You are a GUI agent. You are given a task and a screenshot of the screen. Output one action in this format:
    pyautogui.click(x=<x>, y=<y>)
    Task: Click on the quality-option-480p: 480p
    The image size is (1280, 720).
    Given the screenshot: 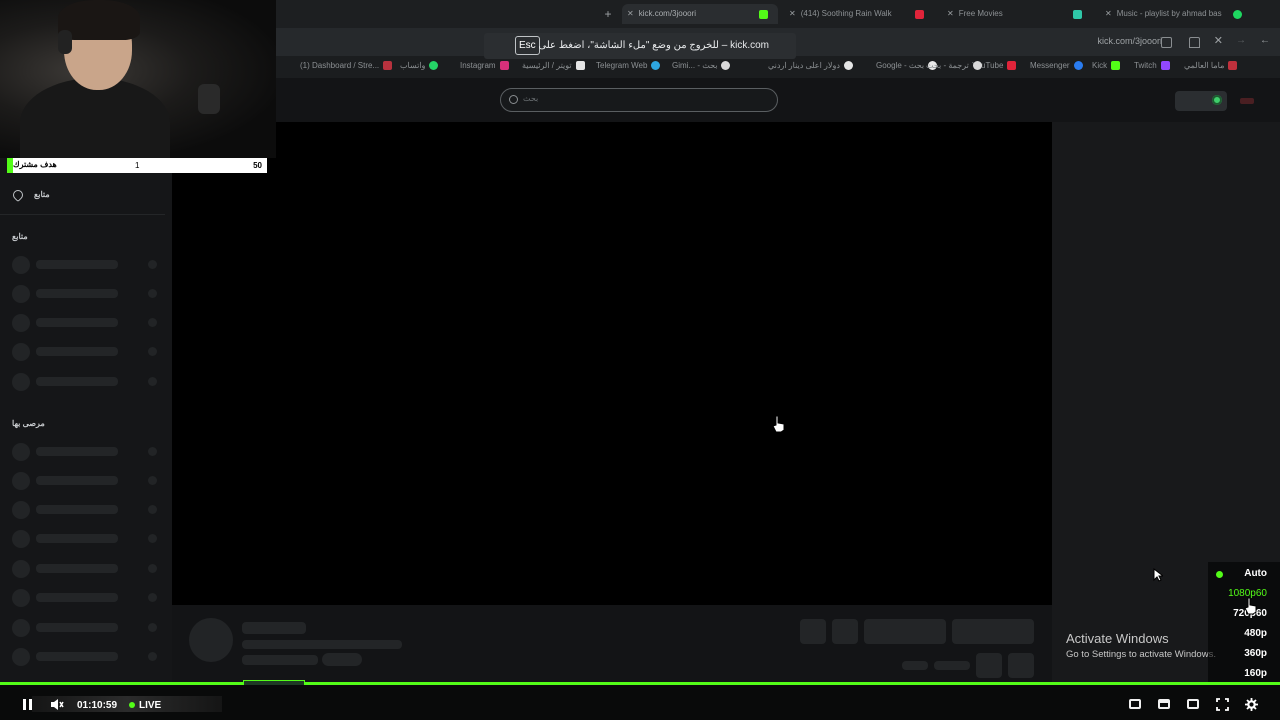 What is the action you would take?
    pyautogui.click(x=1255, y=633)
    